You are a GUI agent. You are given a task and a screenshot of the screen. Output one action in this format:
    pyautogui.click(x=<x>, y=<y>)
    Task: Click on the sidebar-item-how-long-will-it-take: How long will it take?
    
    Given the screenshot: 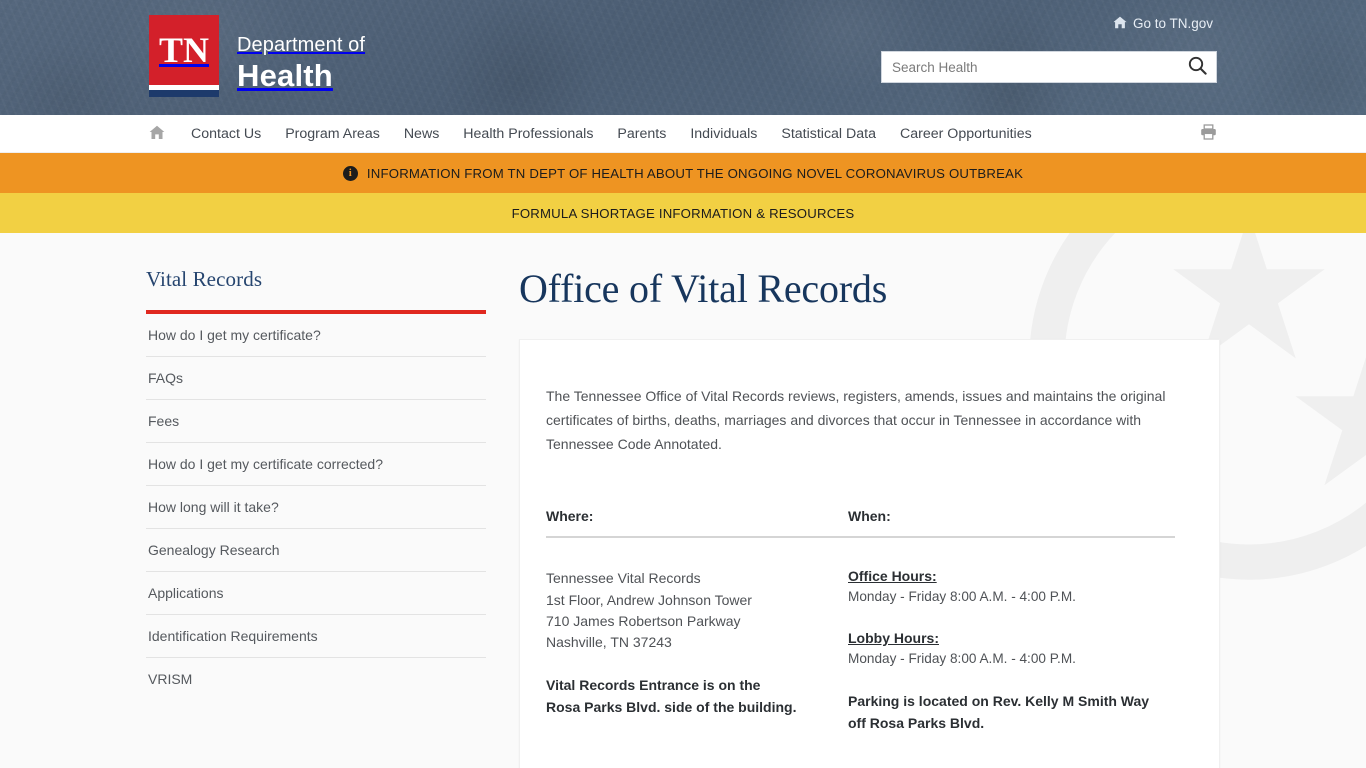 What is the action you would take?
    pyautogui.click(x=316, y=507)
    